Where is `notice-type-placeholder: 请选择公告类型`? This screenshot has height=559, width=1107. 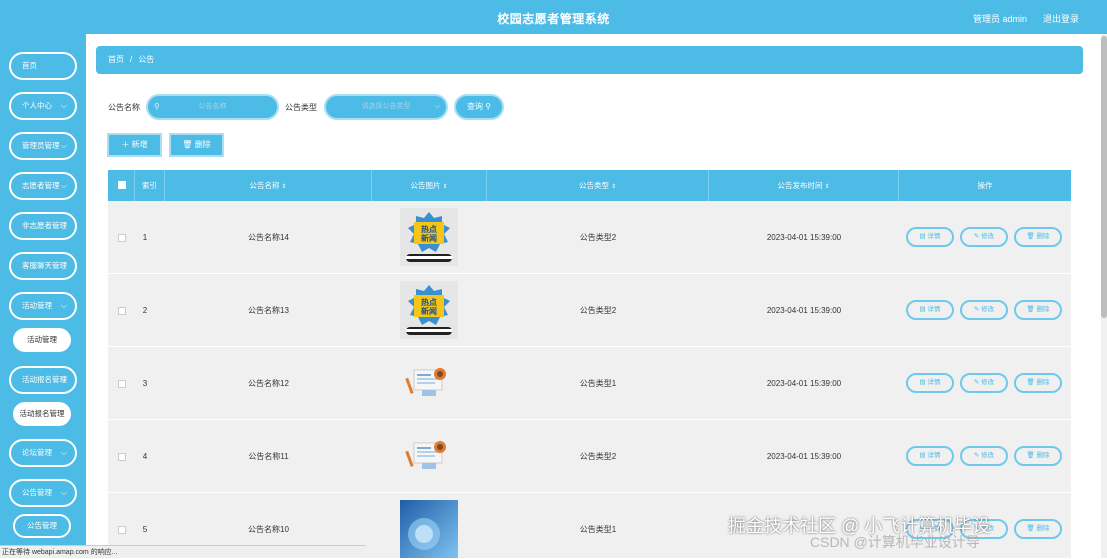 notice-type-placeholder: 请选择公告类型 is located at coordinates (386, 106).